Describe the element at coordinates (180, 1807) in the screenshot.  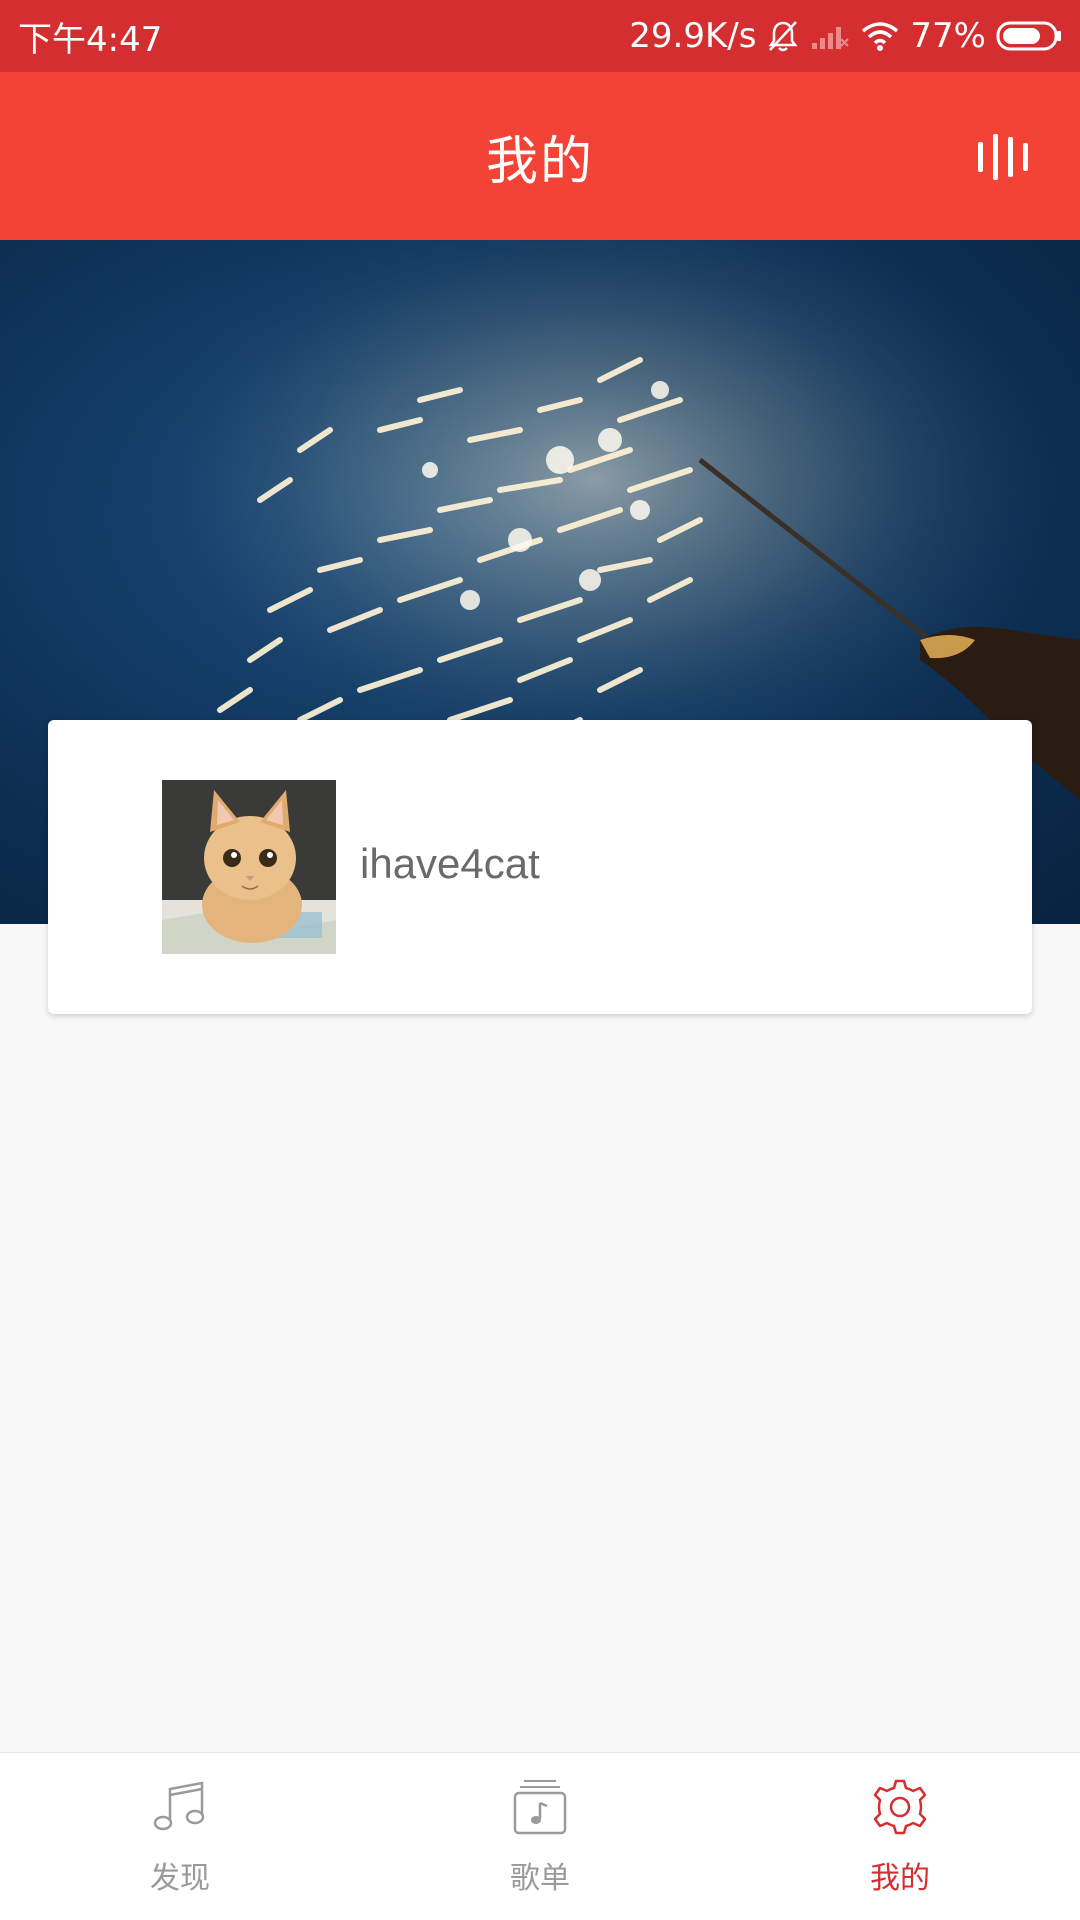
I see `music-note-icon` at that location.